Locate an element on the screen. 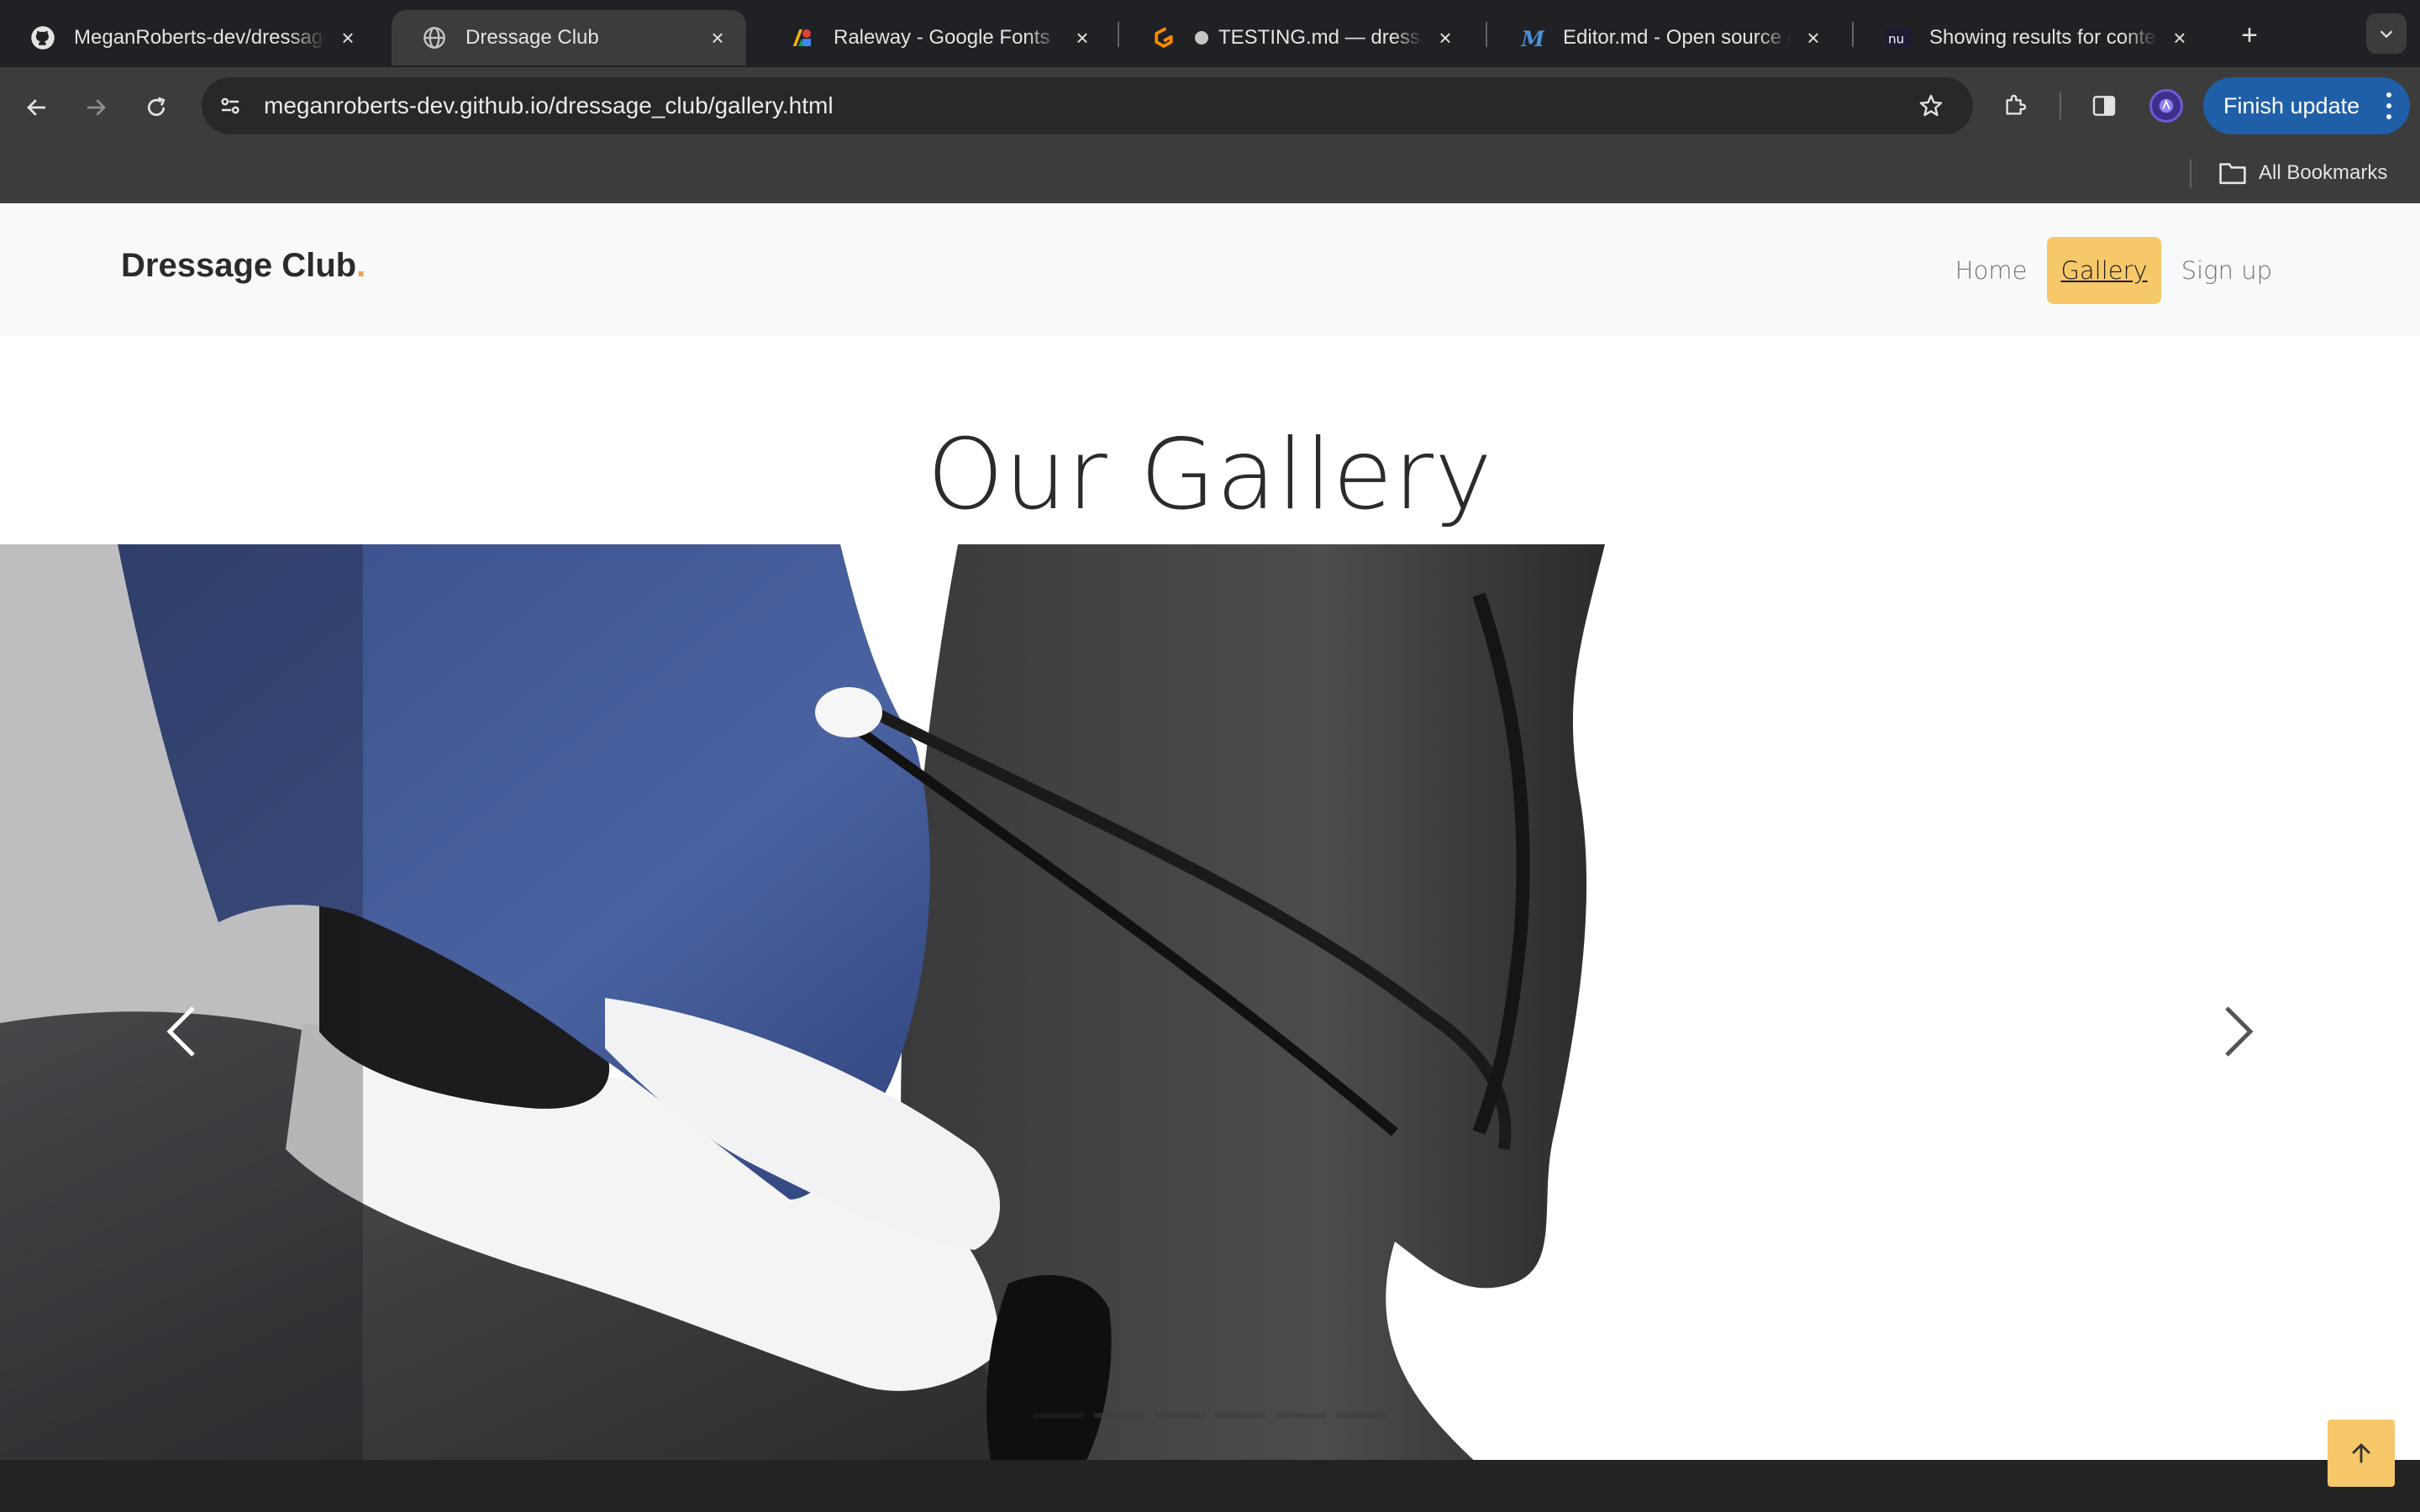  reload-button is located at coordinates (156, 107).